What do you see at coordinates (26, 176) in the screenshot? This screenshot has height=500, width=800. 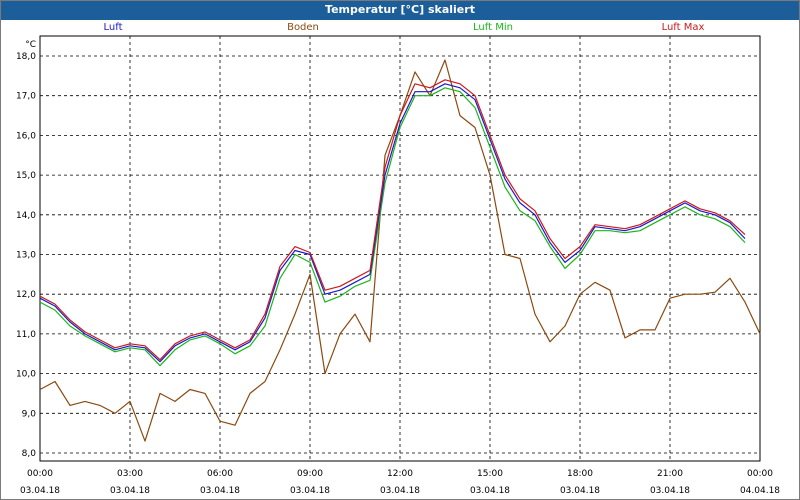 I see `y-tick-label: 15,0` at bounding box center [26, 176].